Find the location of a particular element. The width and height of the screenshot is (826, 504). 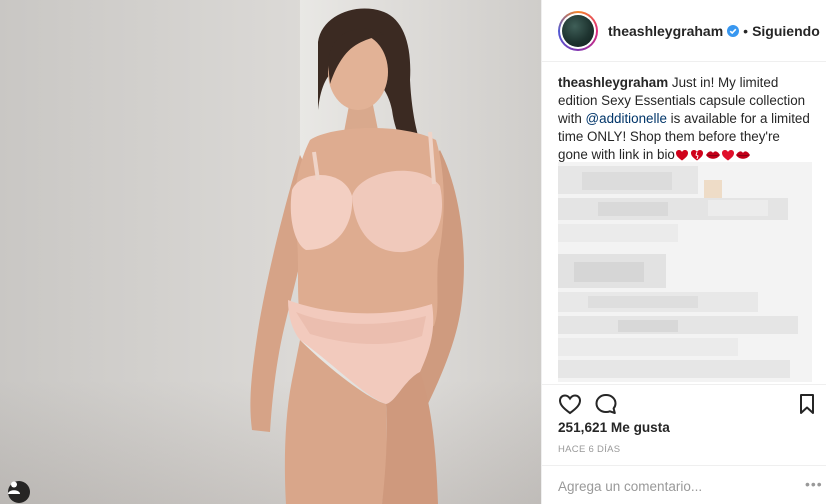

caption-username: theashleygraham is located at coordinates (613, 82).